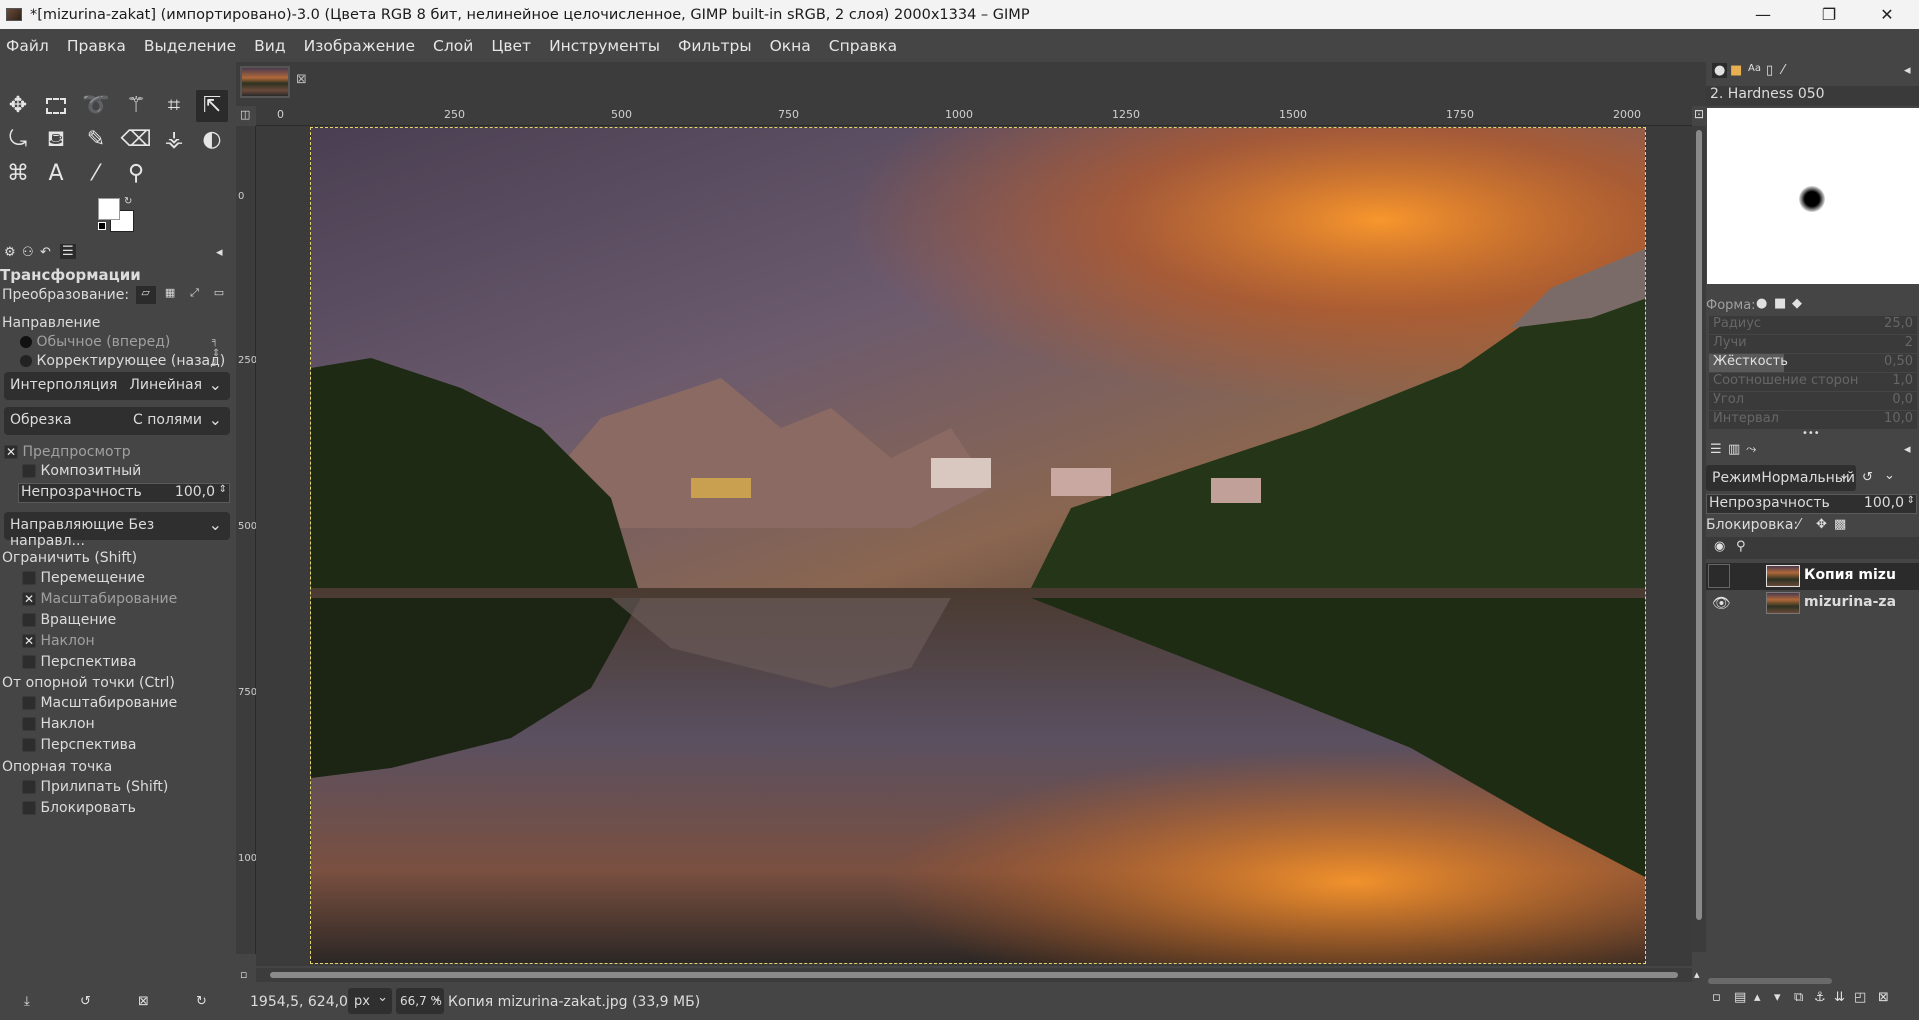 The image size is (1919, 1020). I want to click on composite-checkbox: Композитный, so click(139, 473).